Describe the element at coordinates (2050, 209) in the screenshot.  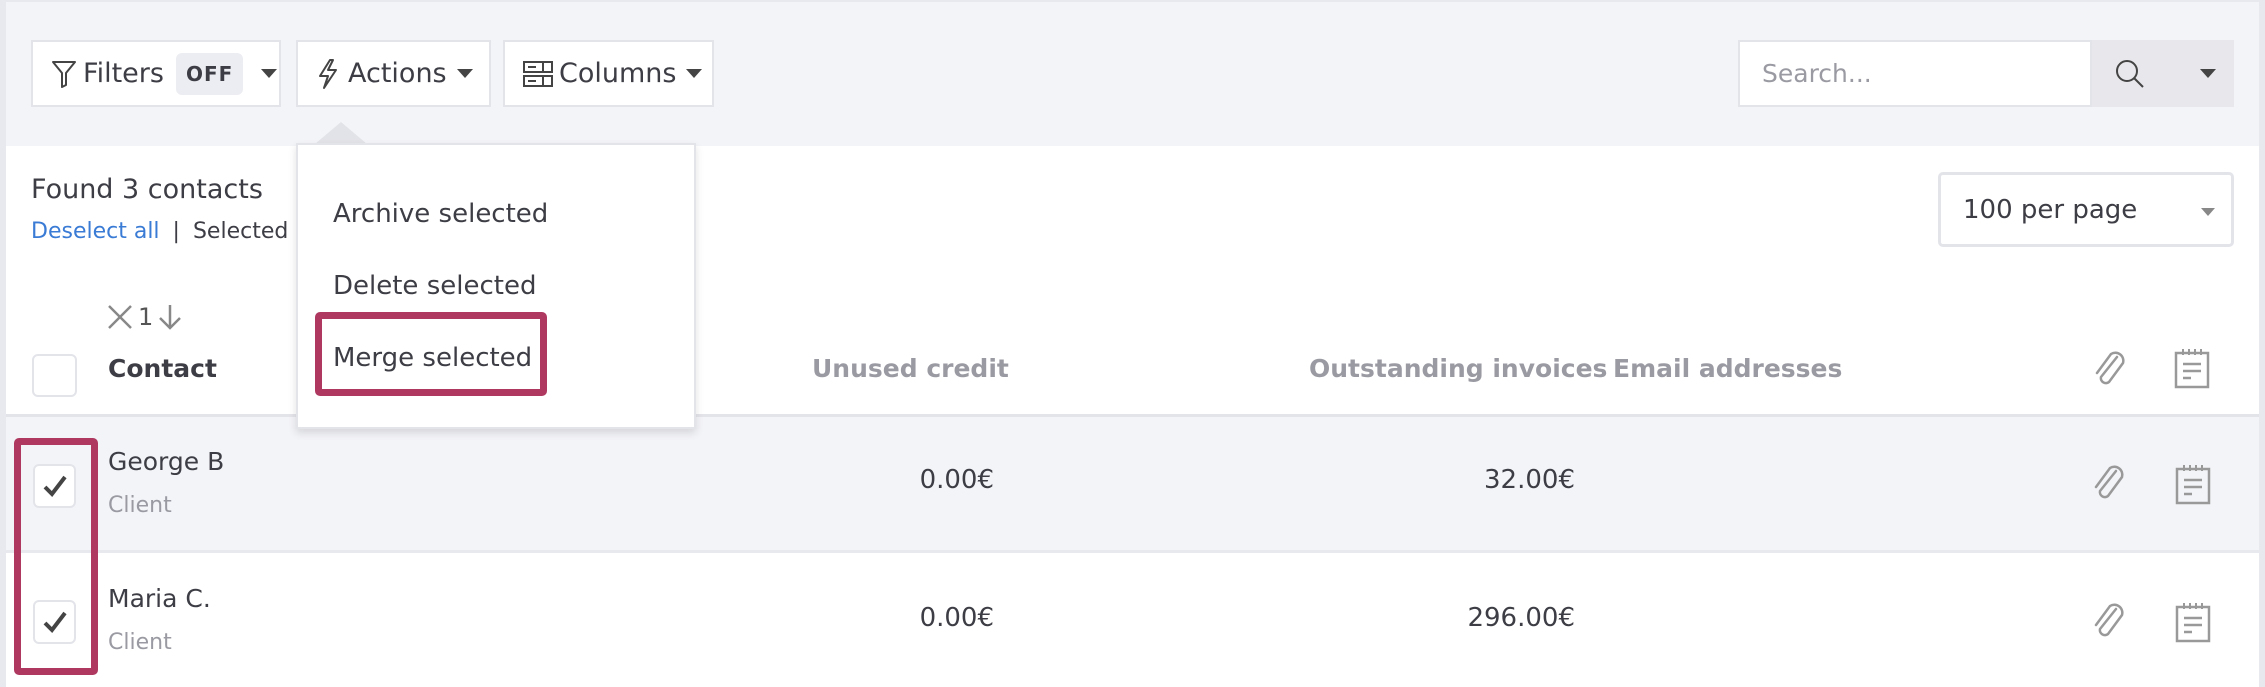
I see `per-page-value: 100 per page` at that location.